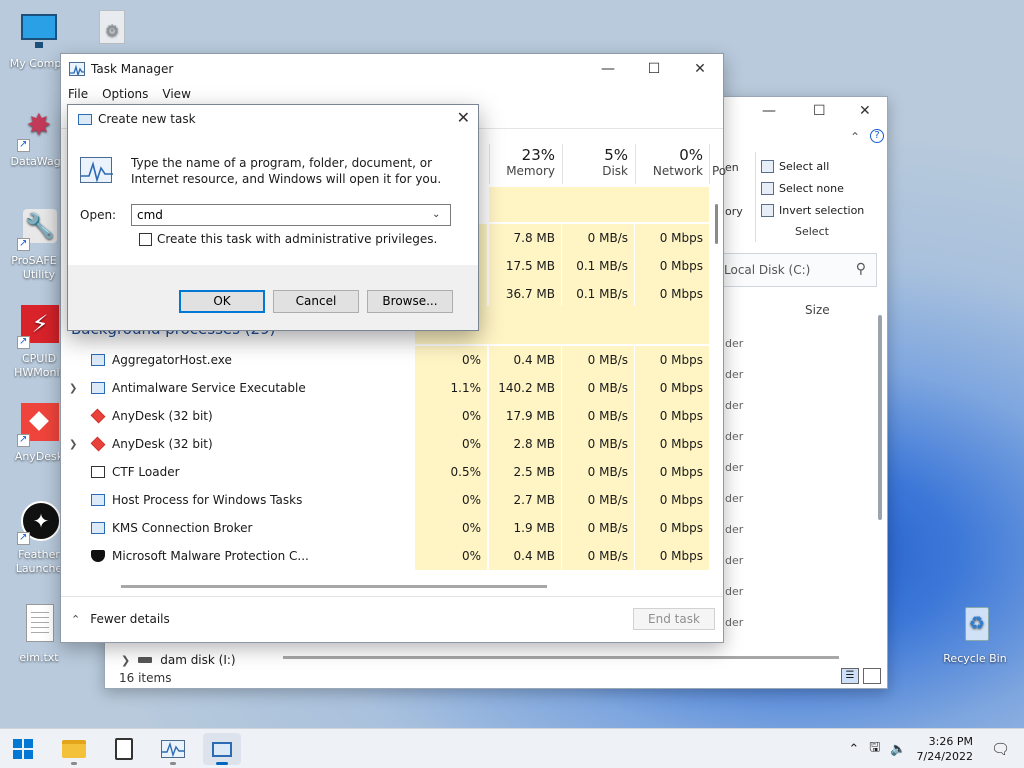 The width and height of the screenshot is (1024, 768). Describe the element at coordinates (945, 749) in the screenshot. I see `clock: 3:26 PM 7/24/2022` at that location.